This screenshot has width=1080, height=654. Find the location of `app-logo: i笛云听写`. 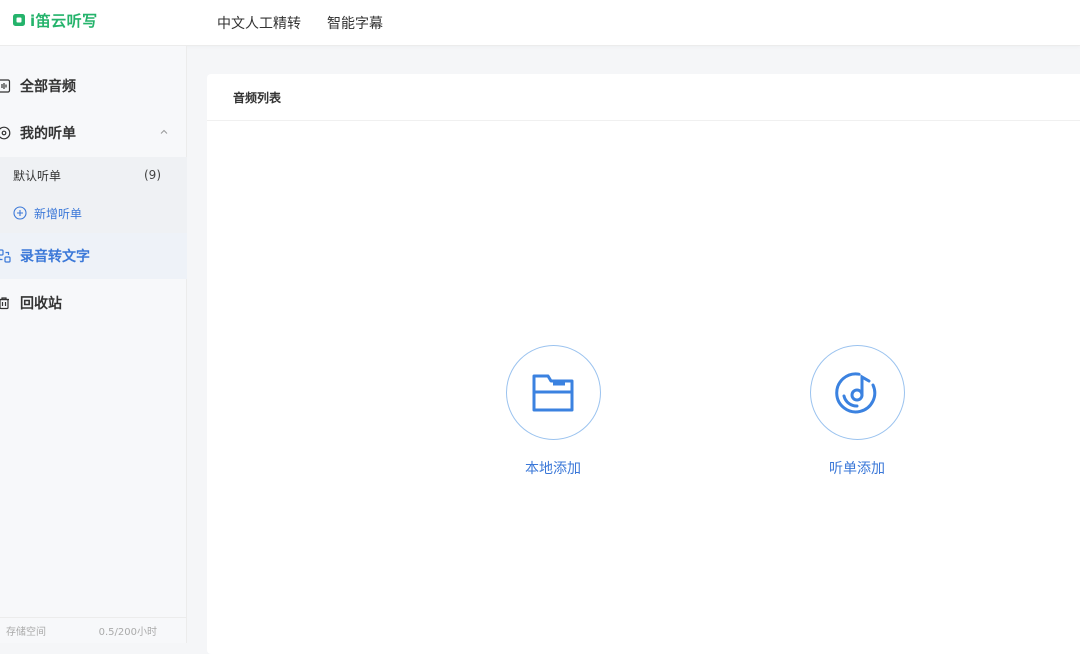

app-logo: i笛云听写 is located at coordinates (55, 20).